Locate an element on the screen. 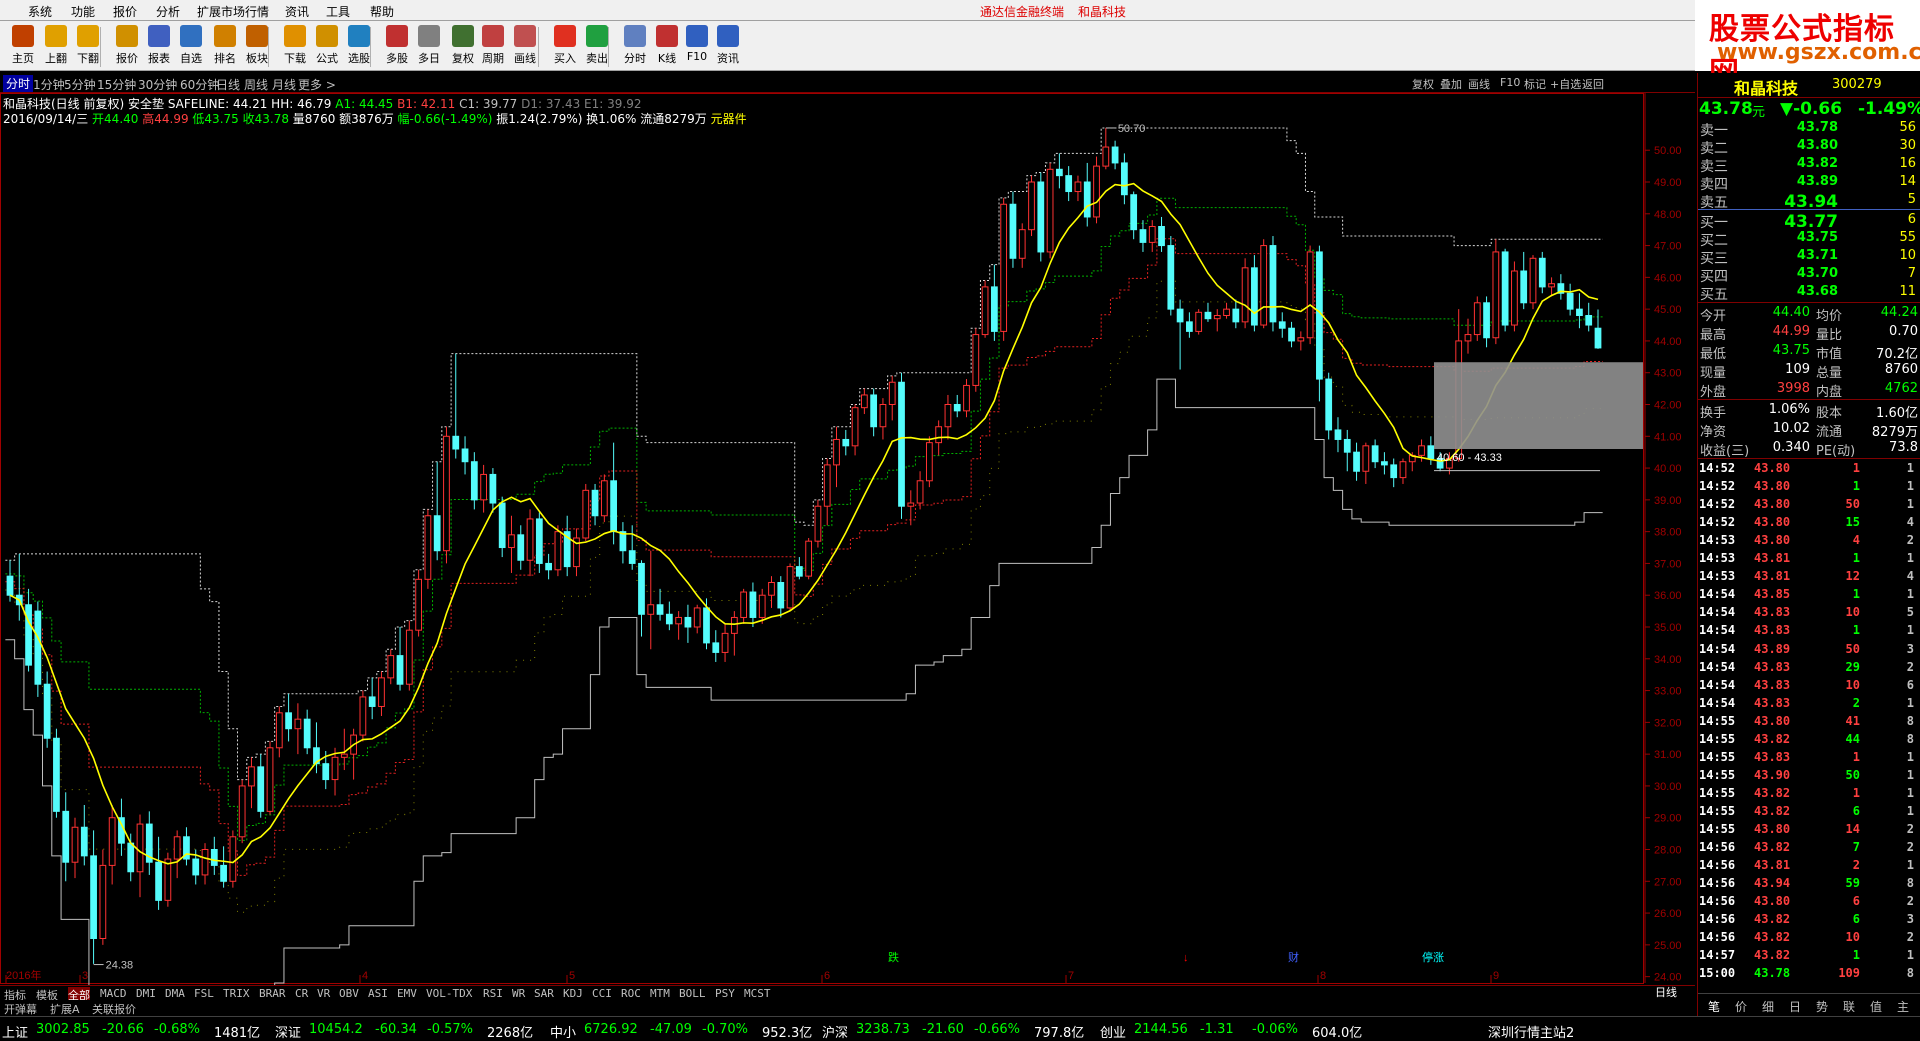 The width and height of the screenshot is (1920, 1041). chart-tool-5: +自选 is located at coordinates (1565, 84).